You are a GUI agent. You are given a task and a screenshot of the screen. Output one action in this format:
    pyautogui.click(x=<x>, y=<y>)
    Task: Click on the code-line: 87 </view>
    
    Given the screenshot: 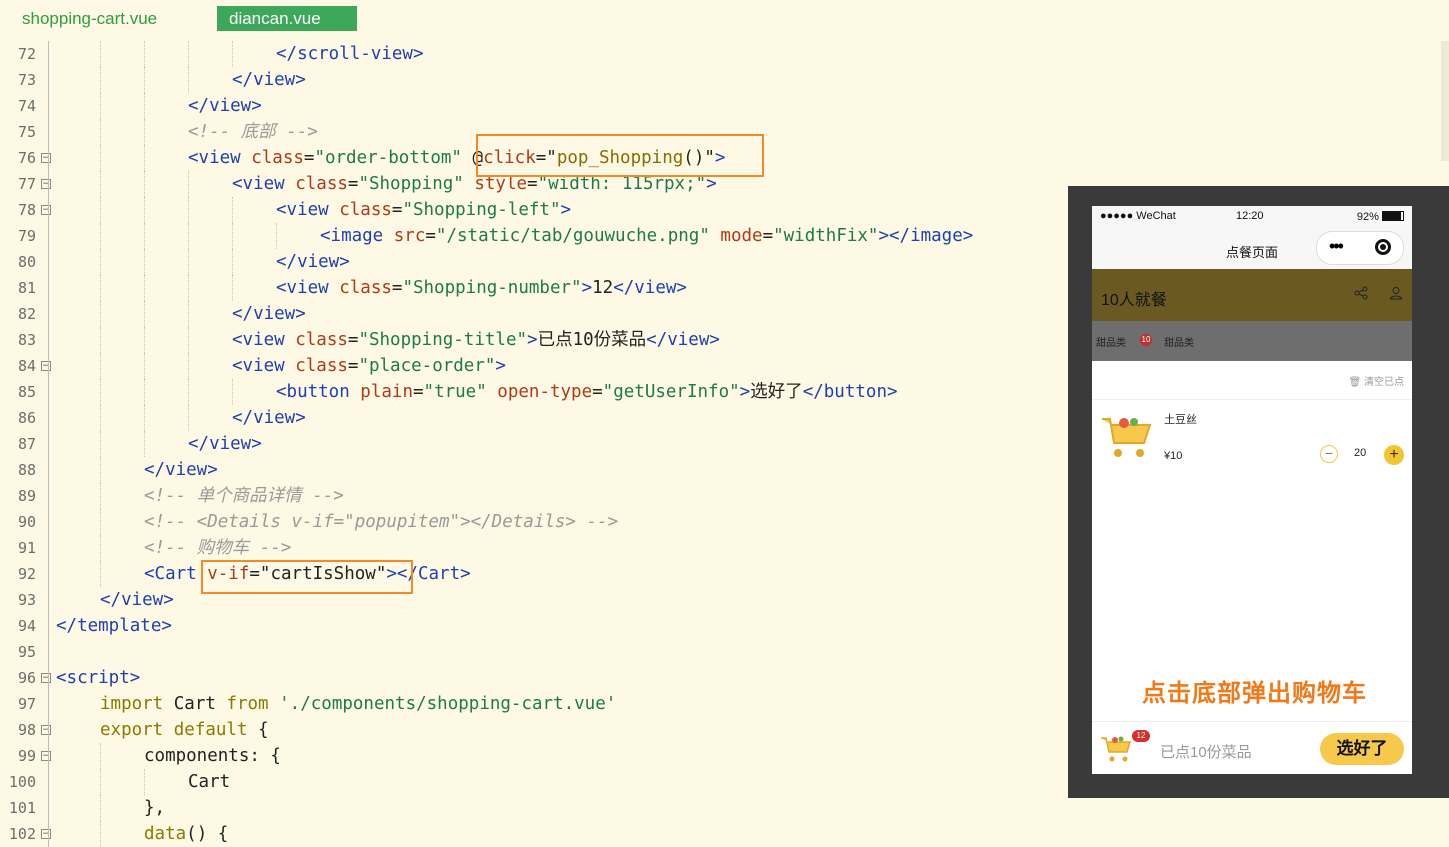 What is the action you would take?
    pyautogui.click(x=530, y=444)
    